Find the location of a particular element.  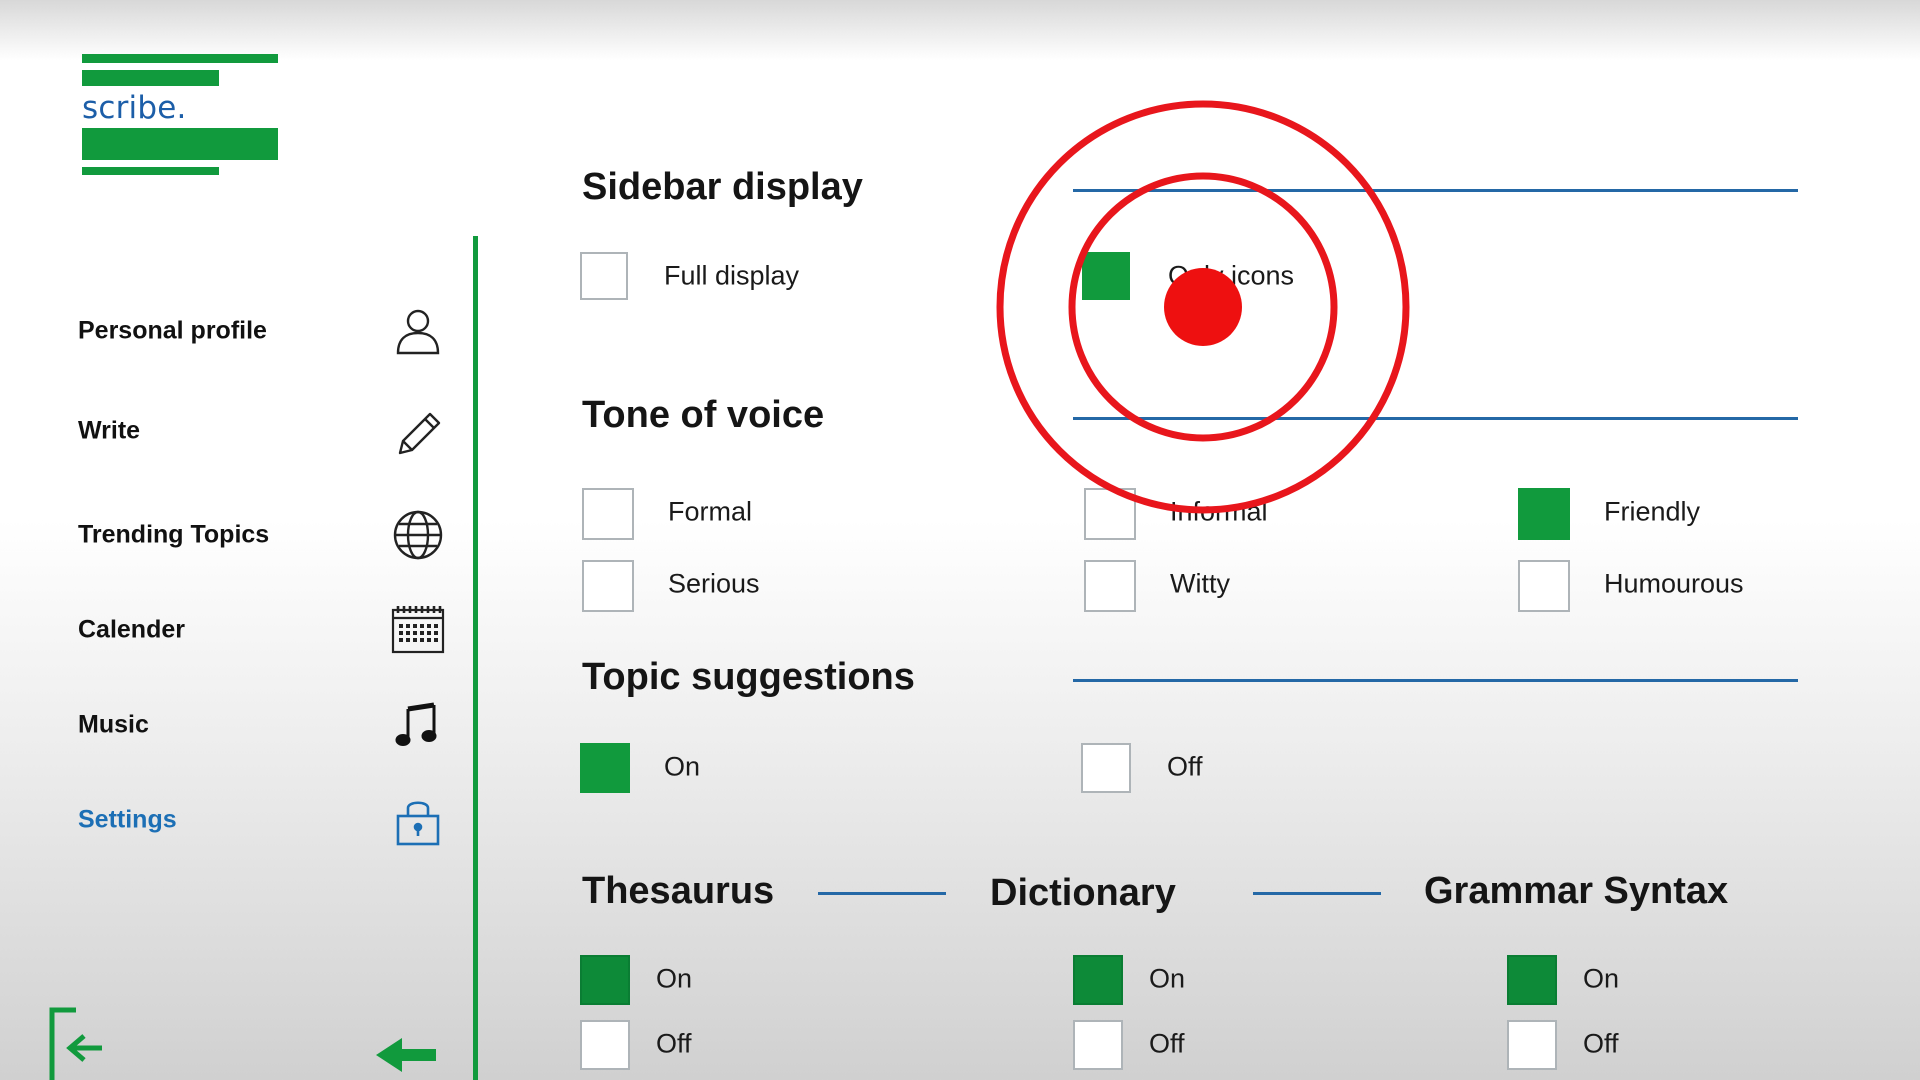

option-label: Witty is located at coordinates (1200, 583).